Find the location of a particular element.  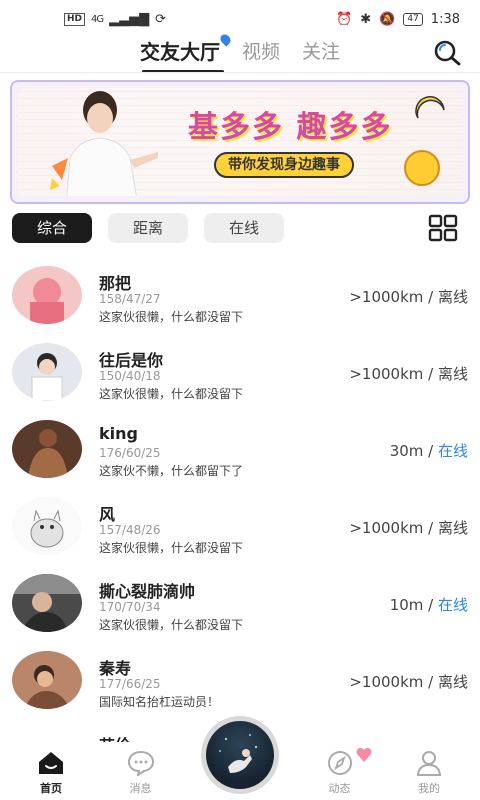

center-publish-button is located at coordinates (240, 755).